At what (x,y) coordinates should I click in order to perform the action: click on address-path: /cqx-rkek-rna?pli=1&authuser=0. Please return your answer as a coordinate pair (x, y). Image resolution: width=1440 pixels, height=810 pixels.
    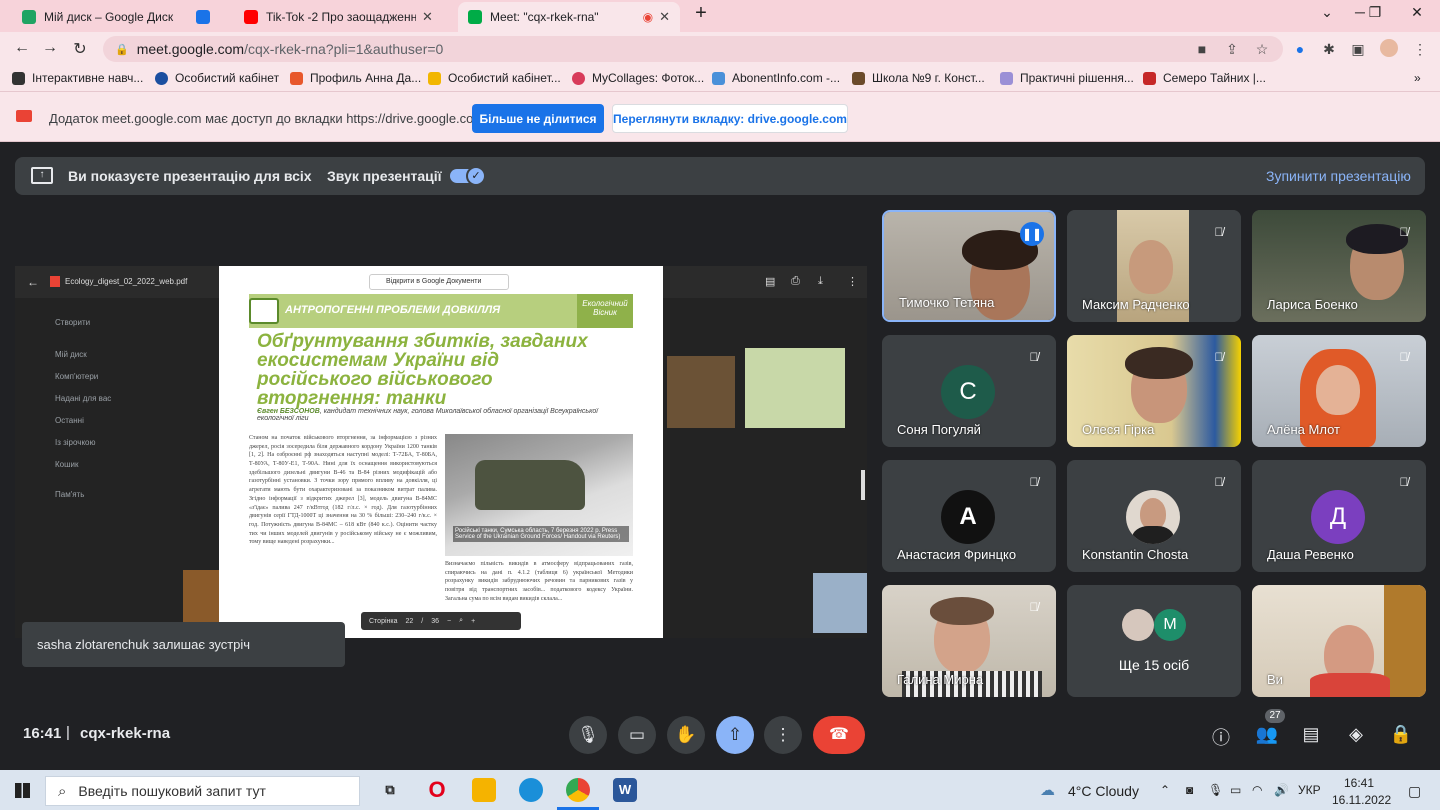
    Looking at the image, I should click on (344, 49).